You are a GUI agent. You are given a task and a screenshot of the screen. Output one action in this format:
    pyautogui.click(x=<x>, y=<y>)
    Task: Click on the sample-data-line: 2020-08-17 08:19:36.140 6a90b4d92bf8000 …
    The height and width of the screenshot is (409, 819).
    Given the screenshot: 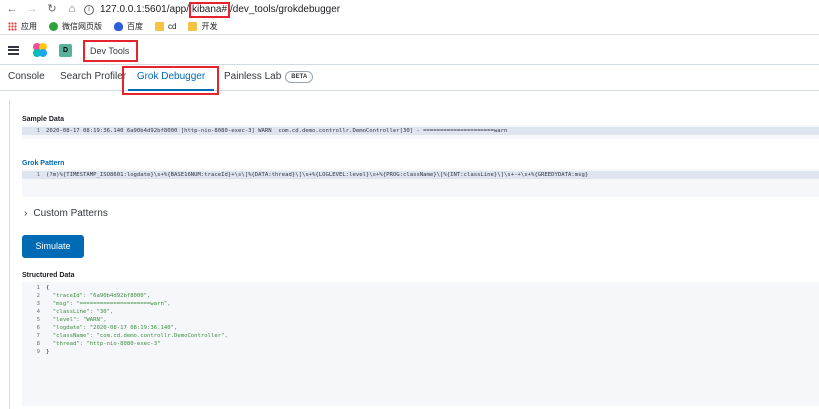 What is the action you would take?
    pyautogui.click(x=277, y=131)
    